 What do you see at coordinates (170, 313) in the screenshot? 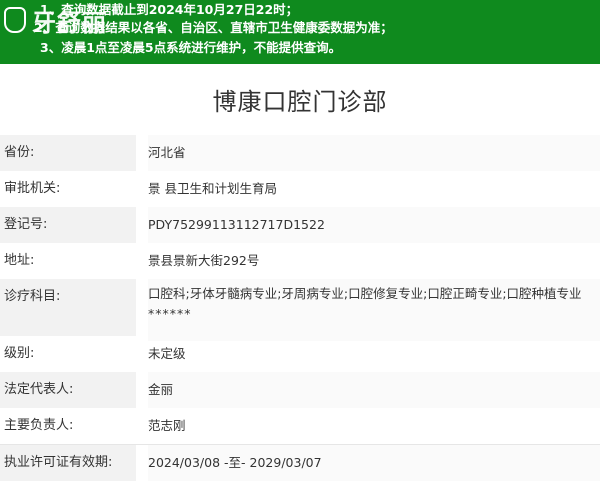
I see `departments-masked-text: ******` at bounding box center [170, 313].